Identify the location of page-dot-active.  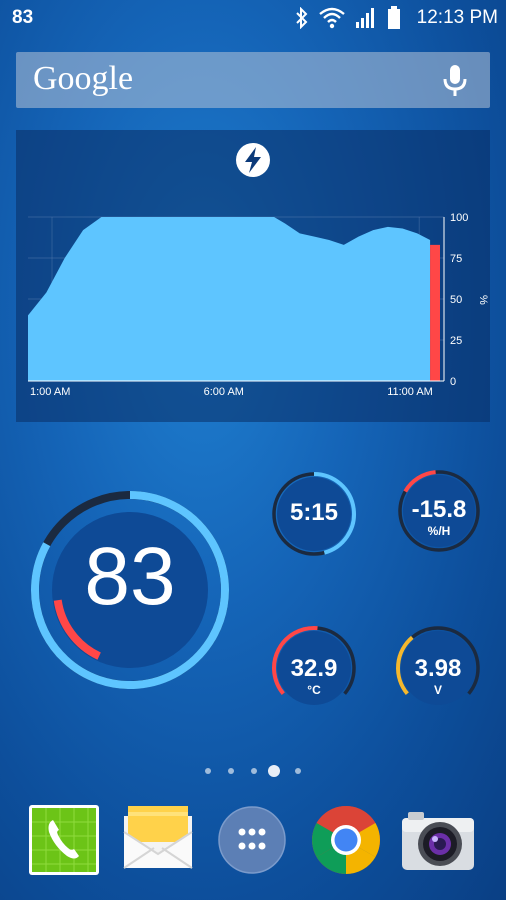
(274, 771).